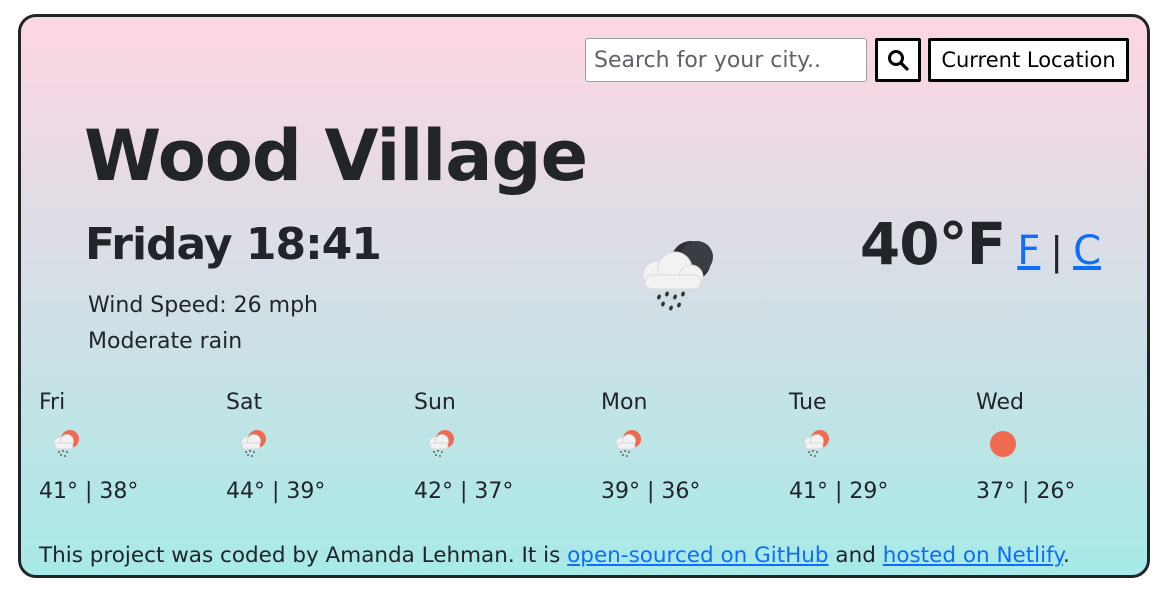 The height and width of the screenshot is (589, 1174). What do you see at coordinates (464, 491) in the screenshot?
I see `forecast-temps: 42° | 37°` at bounding box center [464, 491].